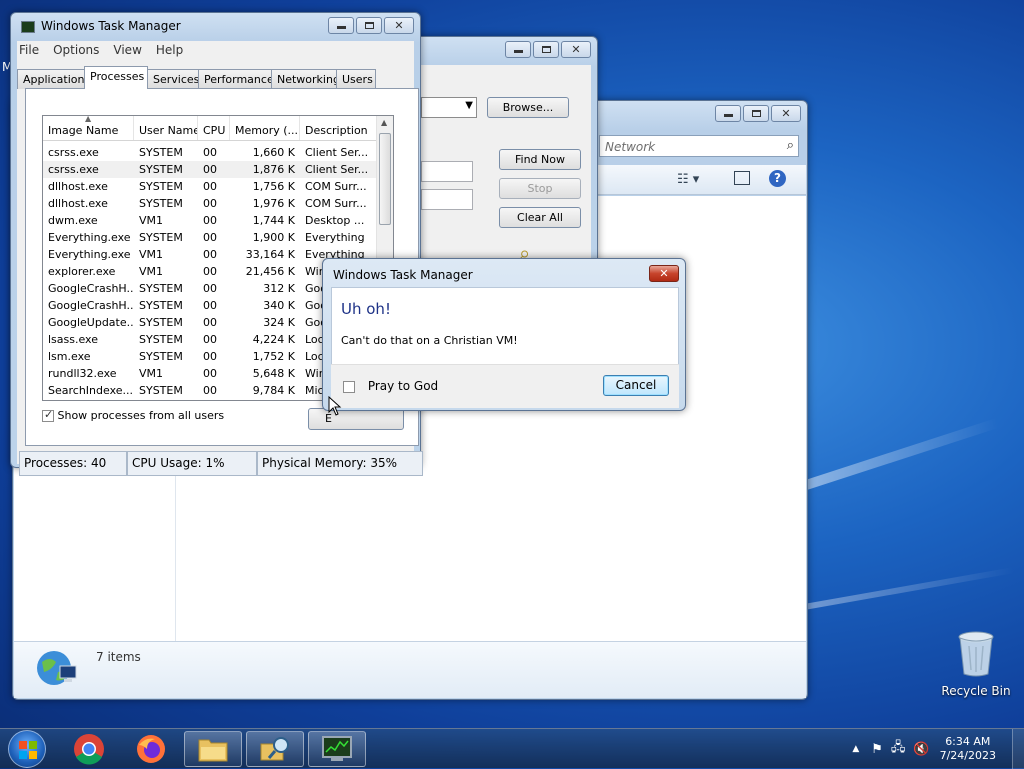 The width and height of the screenshot is (1024, 769). What do you see at coordinates (688, 179) in the screenshot?
I see `view-options-icon: ☷ ▾` at bounding box center [688, 179].